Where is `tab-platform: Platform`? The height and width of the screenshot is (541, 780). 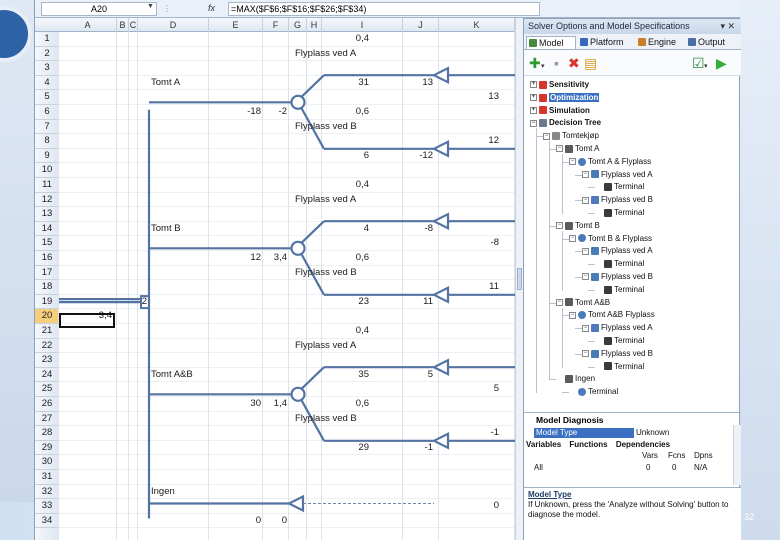 tab-platform: Platform is located at coordinates (605, 42).